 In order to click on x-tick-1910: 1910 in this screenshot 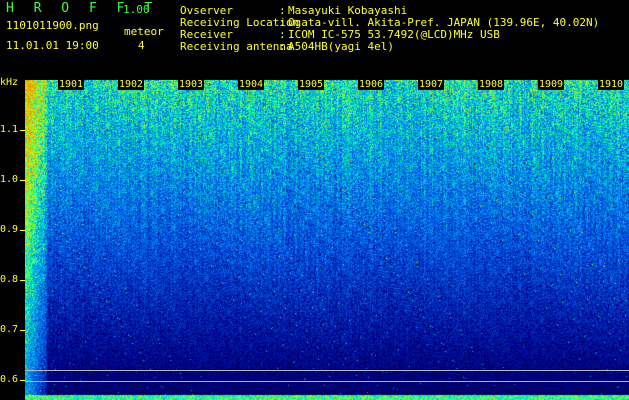, I will do `click(611, 84)`.